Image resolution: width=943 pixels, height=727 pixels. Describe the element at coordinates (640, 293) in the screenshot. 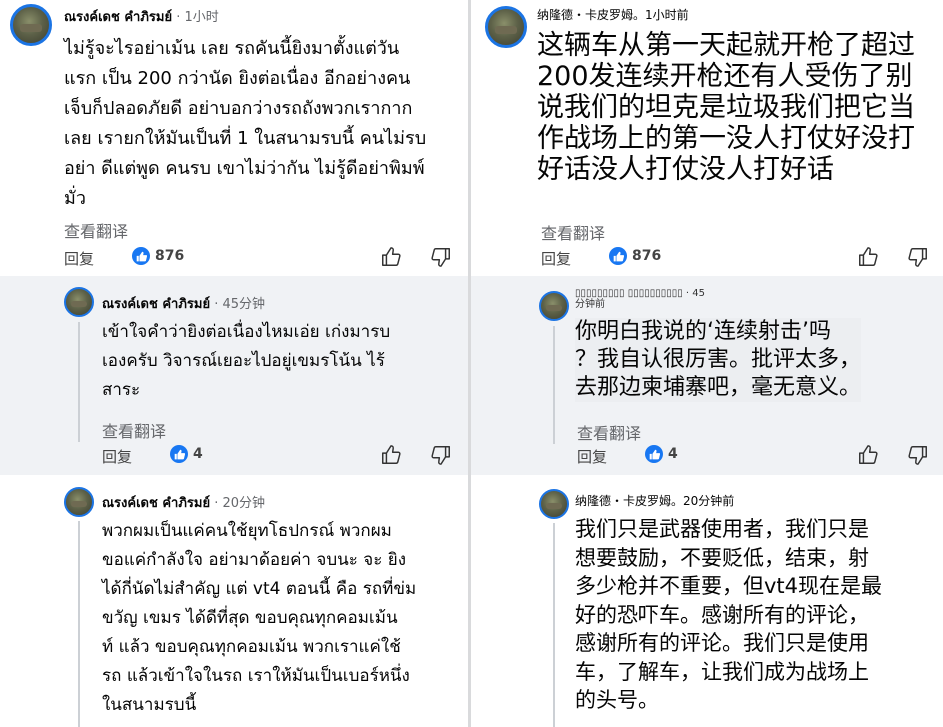

I see `author-name-garbled: ▯▯▯▯▯▯▯▯▯ ▯▯▯▯▯▯▯▯▯▯ · 45` at that location.